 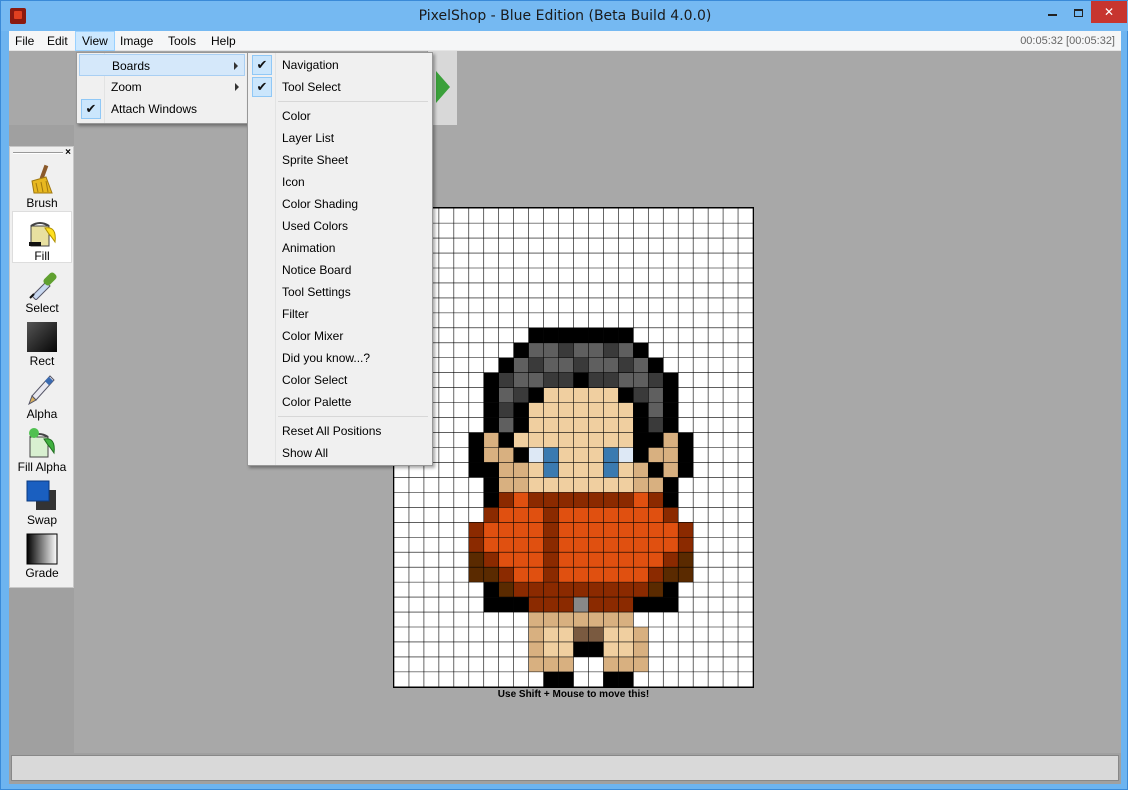 What do you see at coordinates (42, 467) in the screenshot?
I see `tool-fill-alpha-label: Fill Alpha` at bounding box center [42, 467].